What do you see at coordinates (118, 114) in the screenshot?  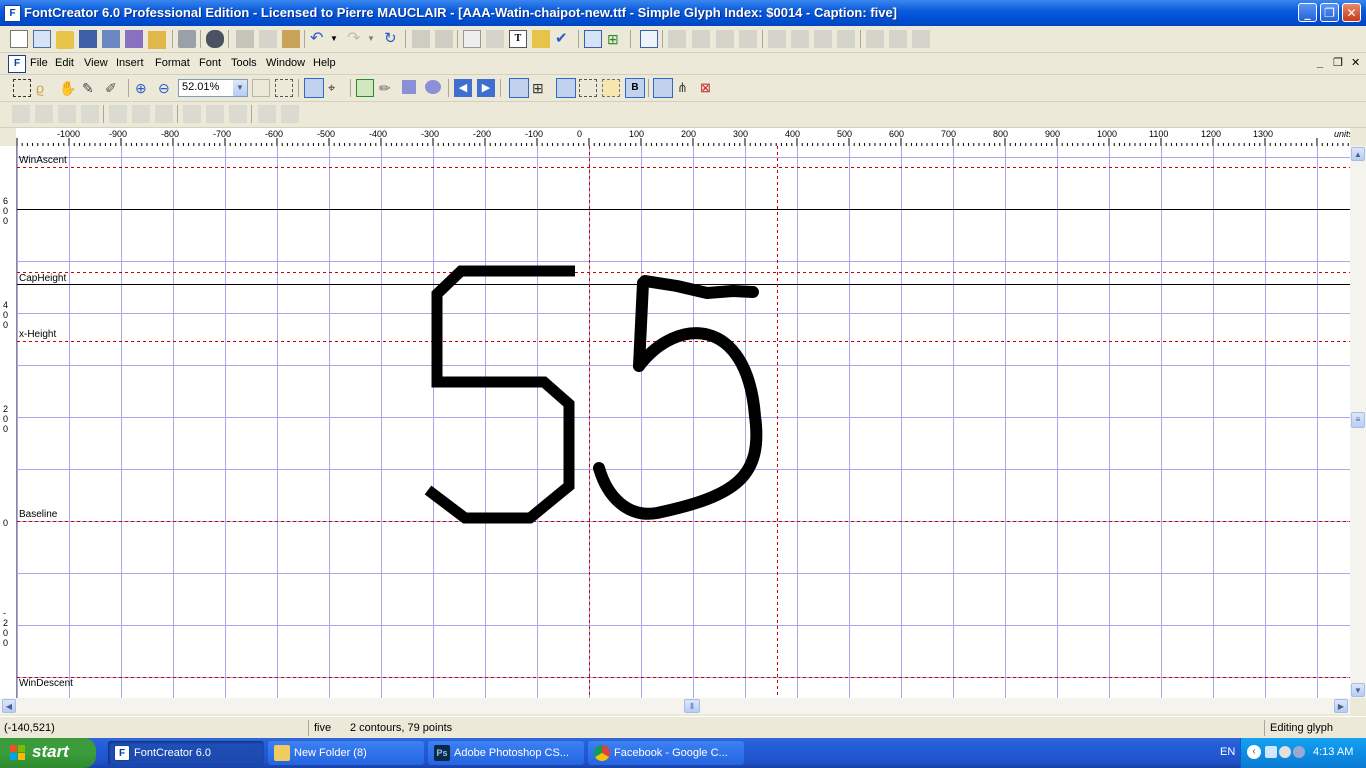 I see `align-left-edges-icon` at bounding box center [118, 114].